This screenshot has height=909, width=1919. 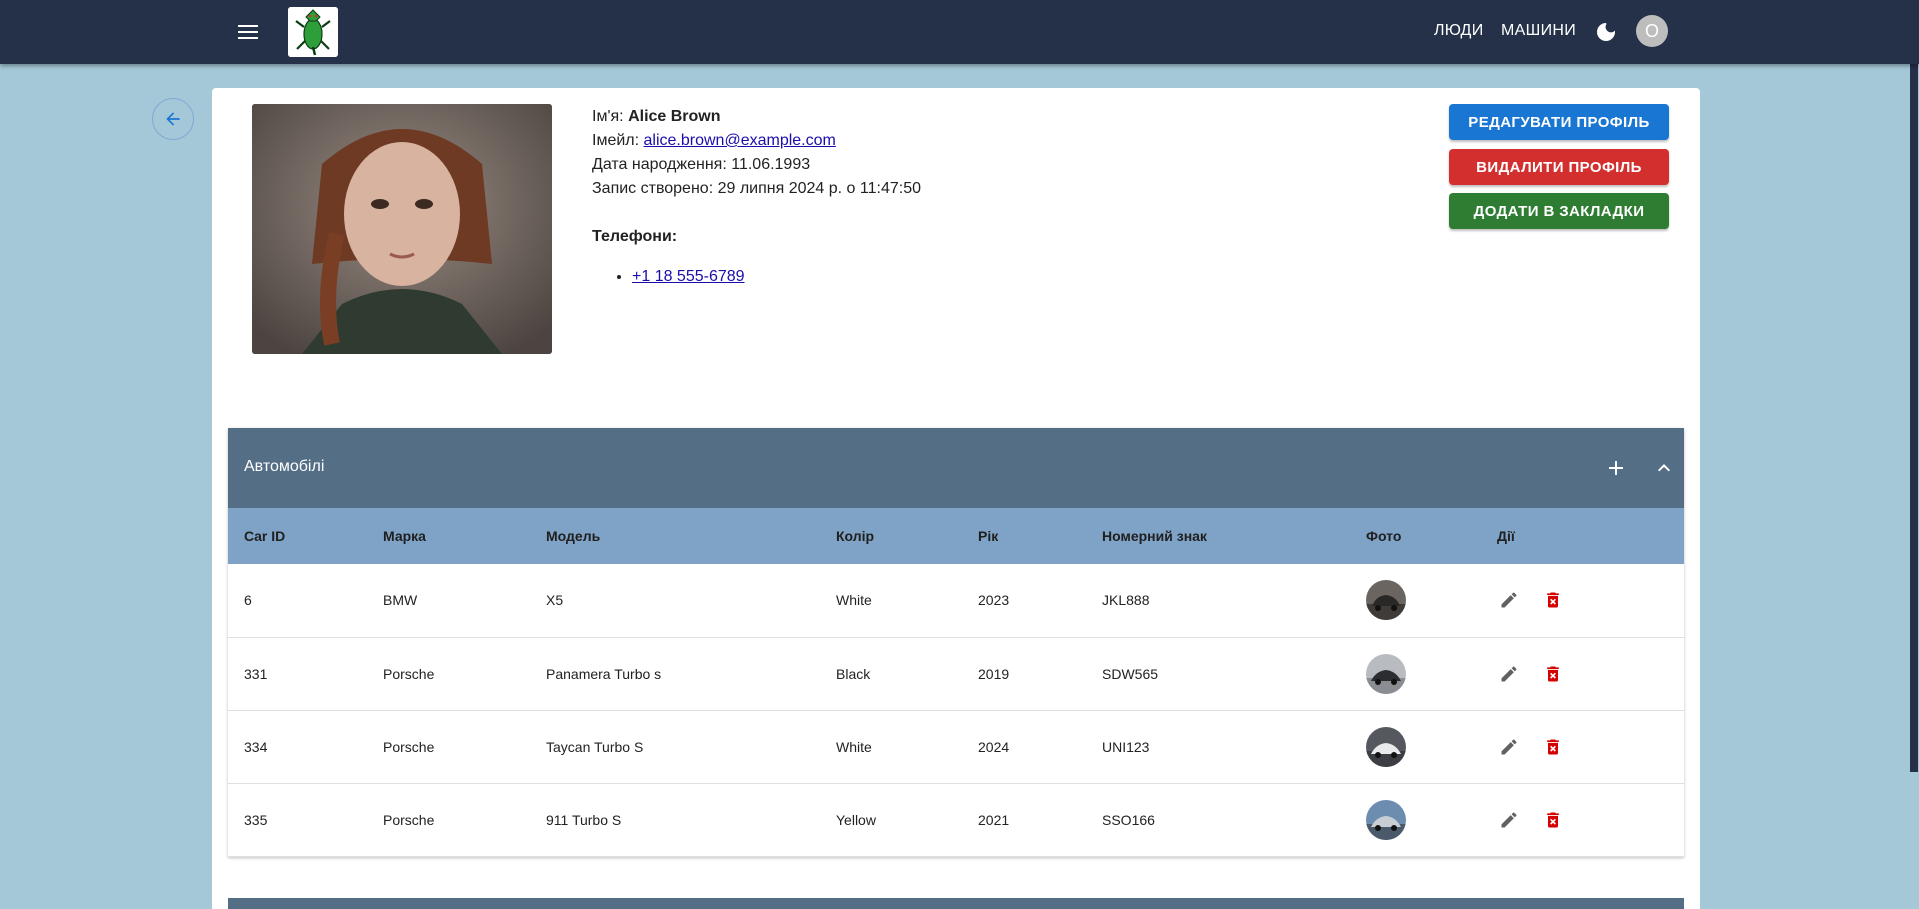 What do you see at coordinates (256, 673) in the screenshot?
I see `cell-car-id: 331` at bounding box center [256, 673].